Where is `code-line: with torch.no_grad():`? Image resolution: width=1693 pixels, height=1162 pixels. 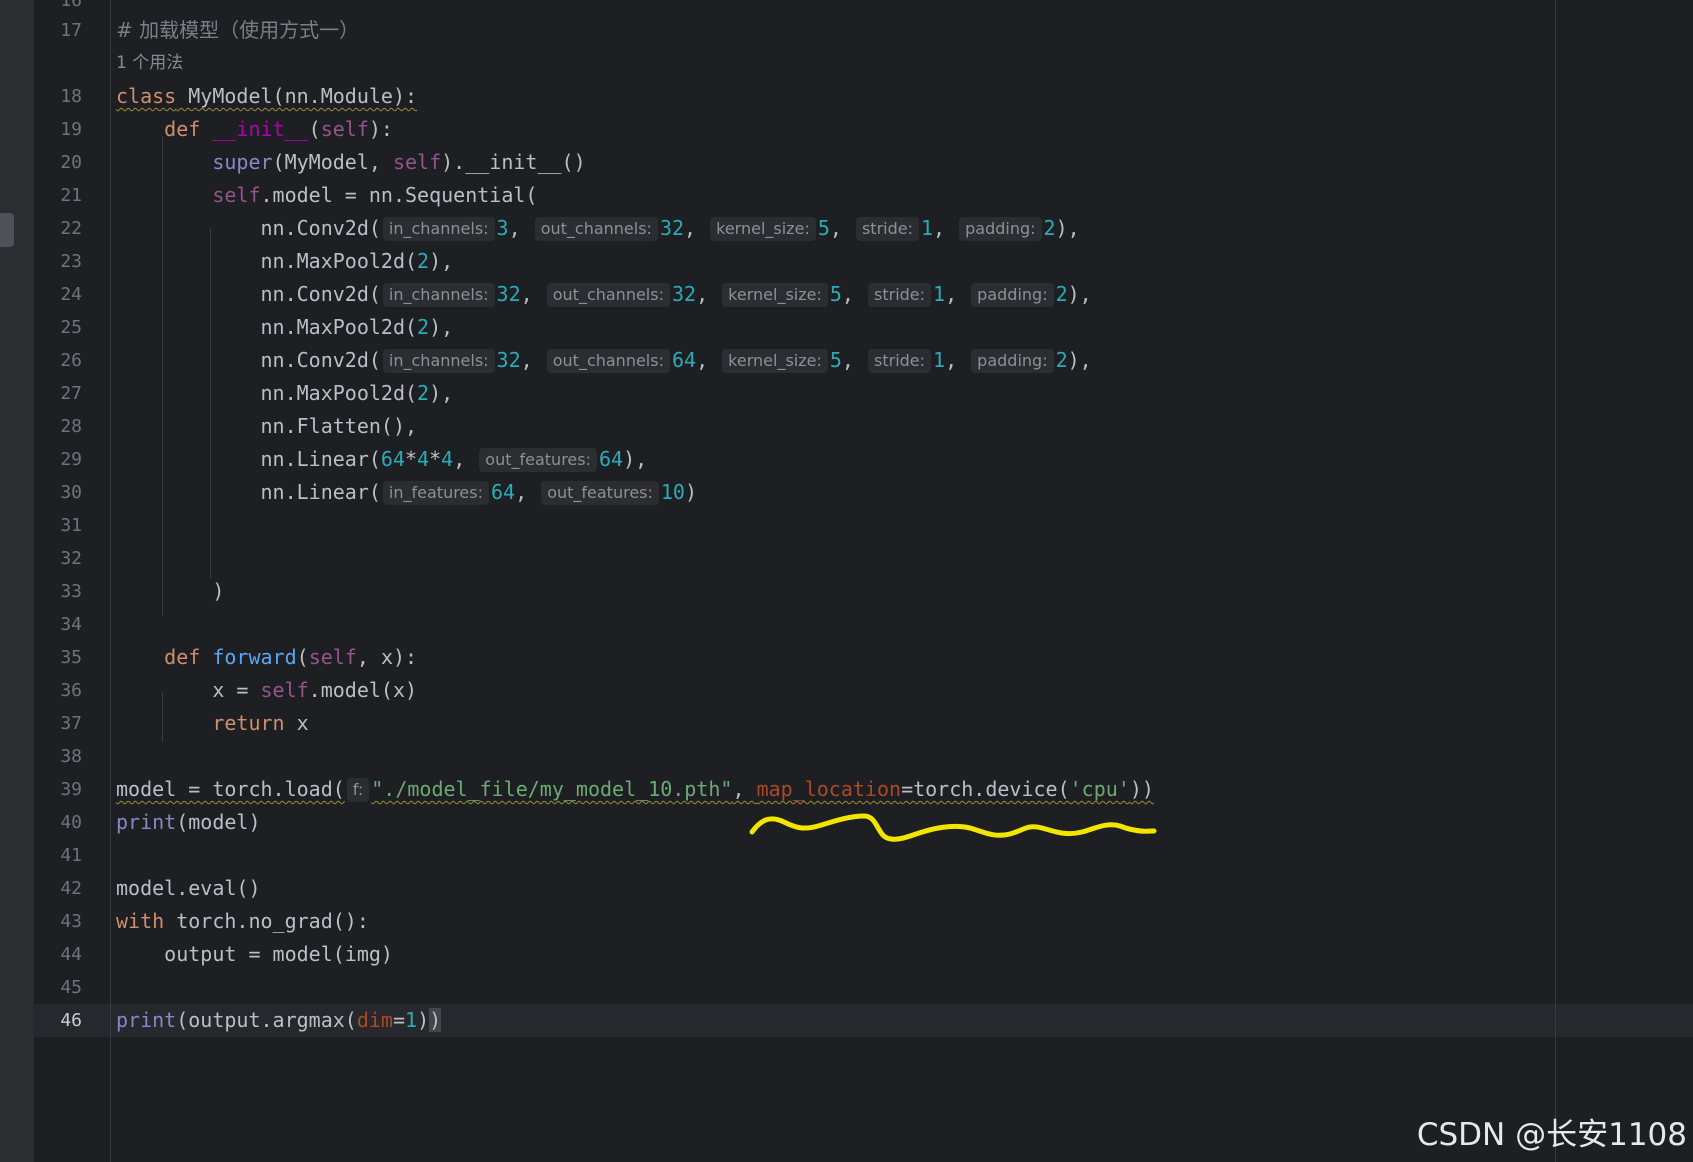 code-line: with torch.no_grad(): is located at coordinates (242, 921).